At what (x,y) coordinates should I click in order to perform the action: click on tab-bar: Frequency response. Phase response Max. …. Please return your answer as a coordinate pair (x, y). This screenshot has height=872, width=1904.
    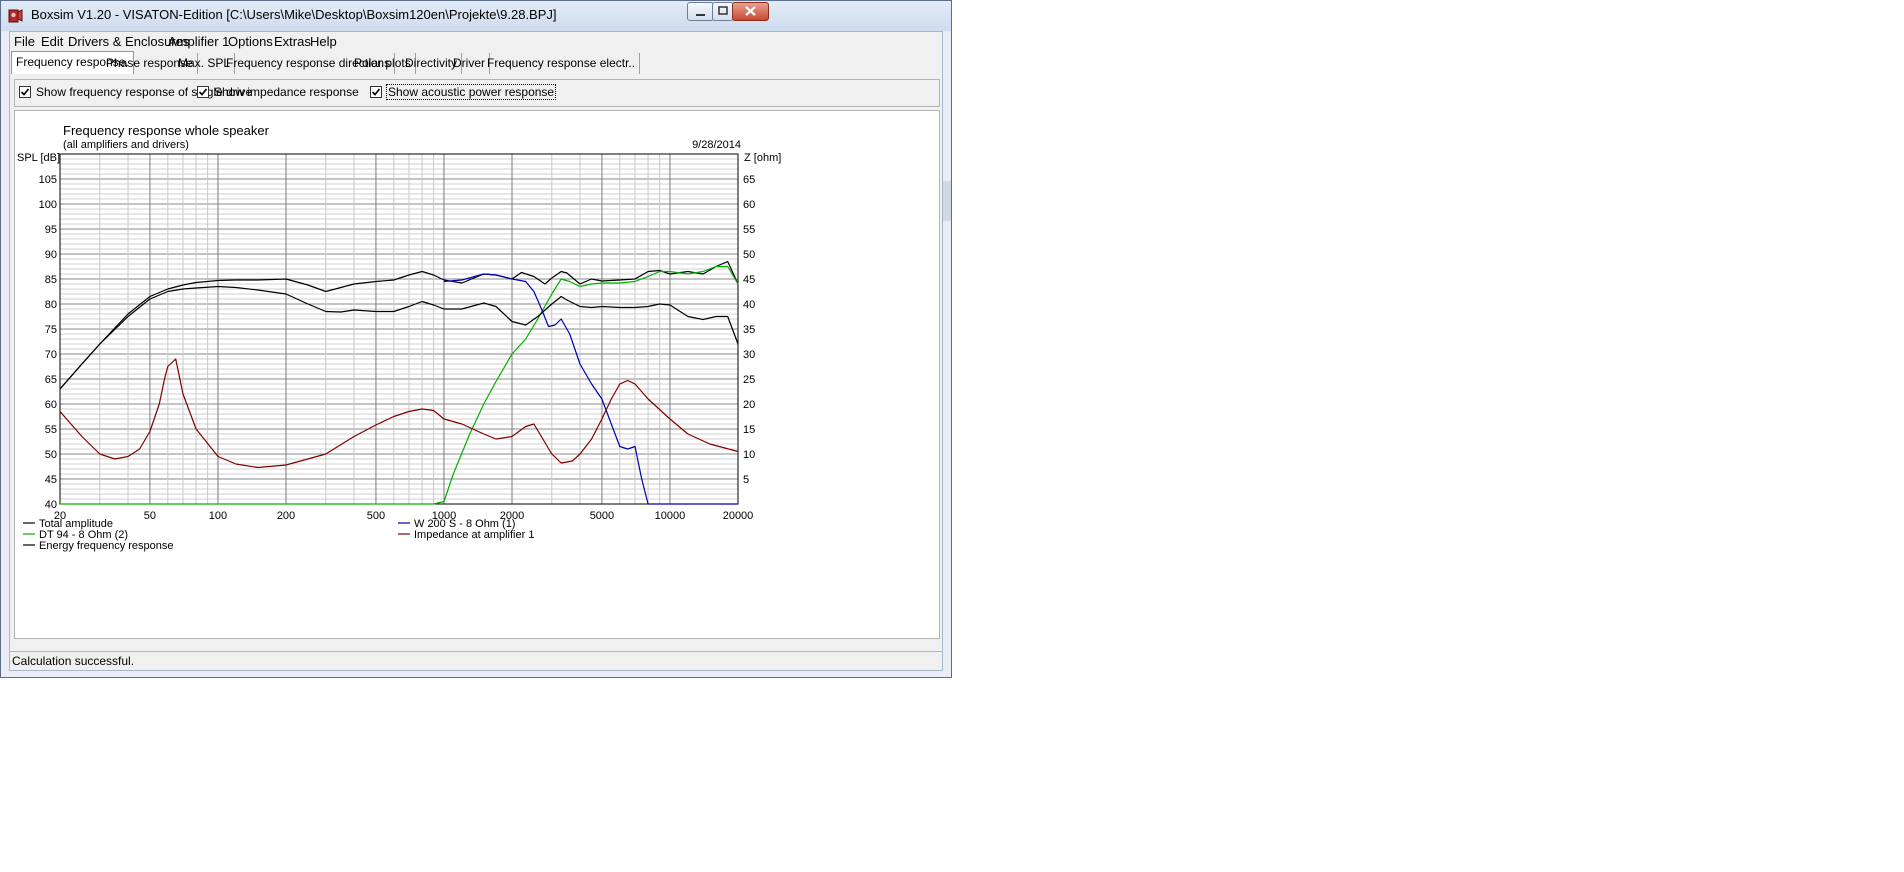
    Looking at the image, I should click on (476, 63).